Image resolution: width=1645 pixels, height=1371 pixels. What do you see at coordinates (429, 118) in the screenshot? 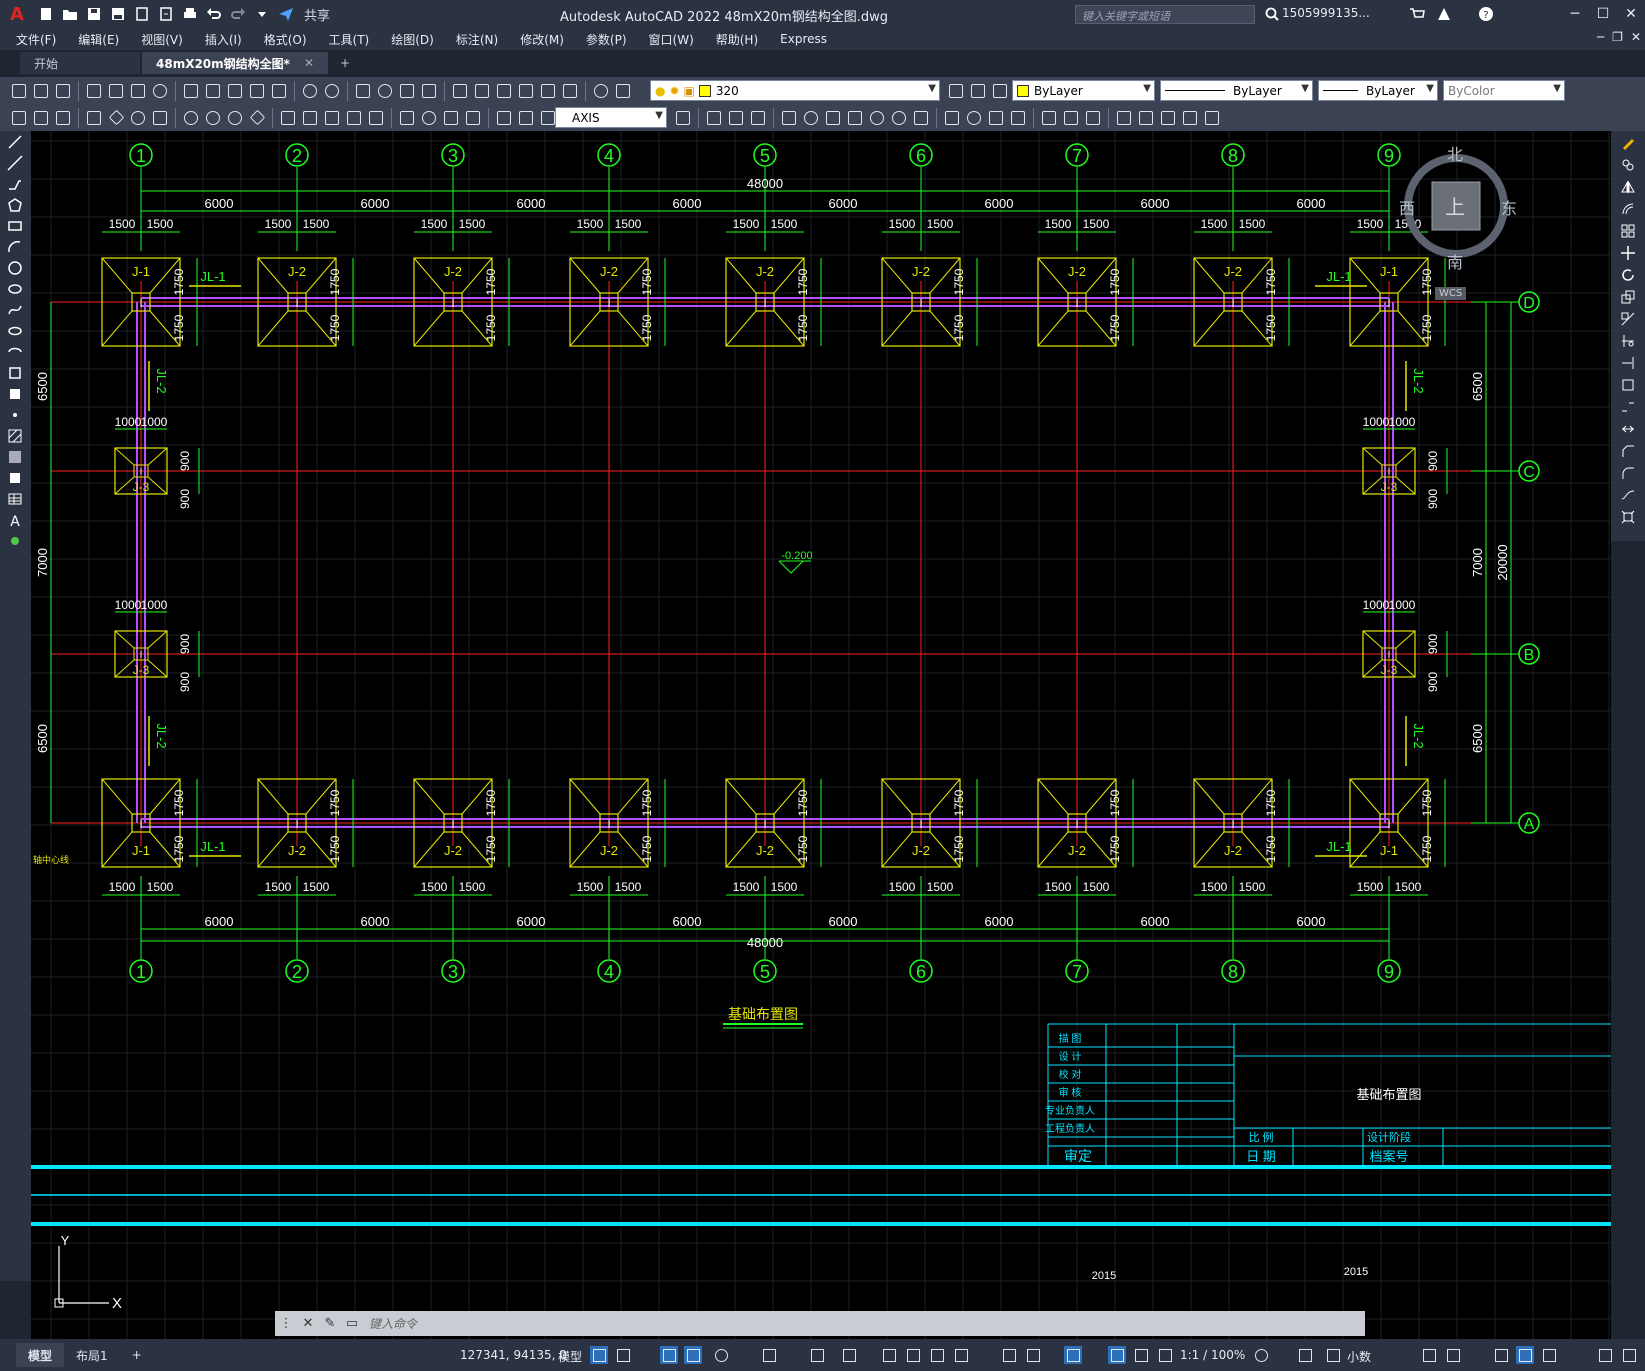
I see `center-mark-icon` at bounding box center [429, 118].